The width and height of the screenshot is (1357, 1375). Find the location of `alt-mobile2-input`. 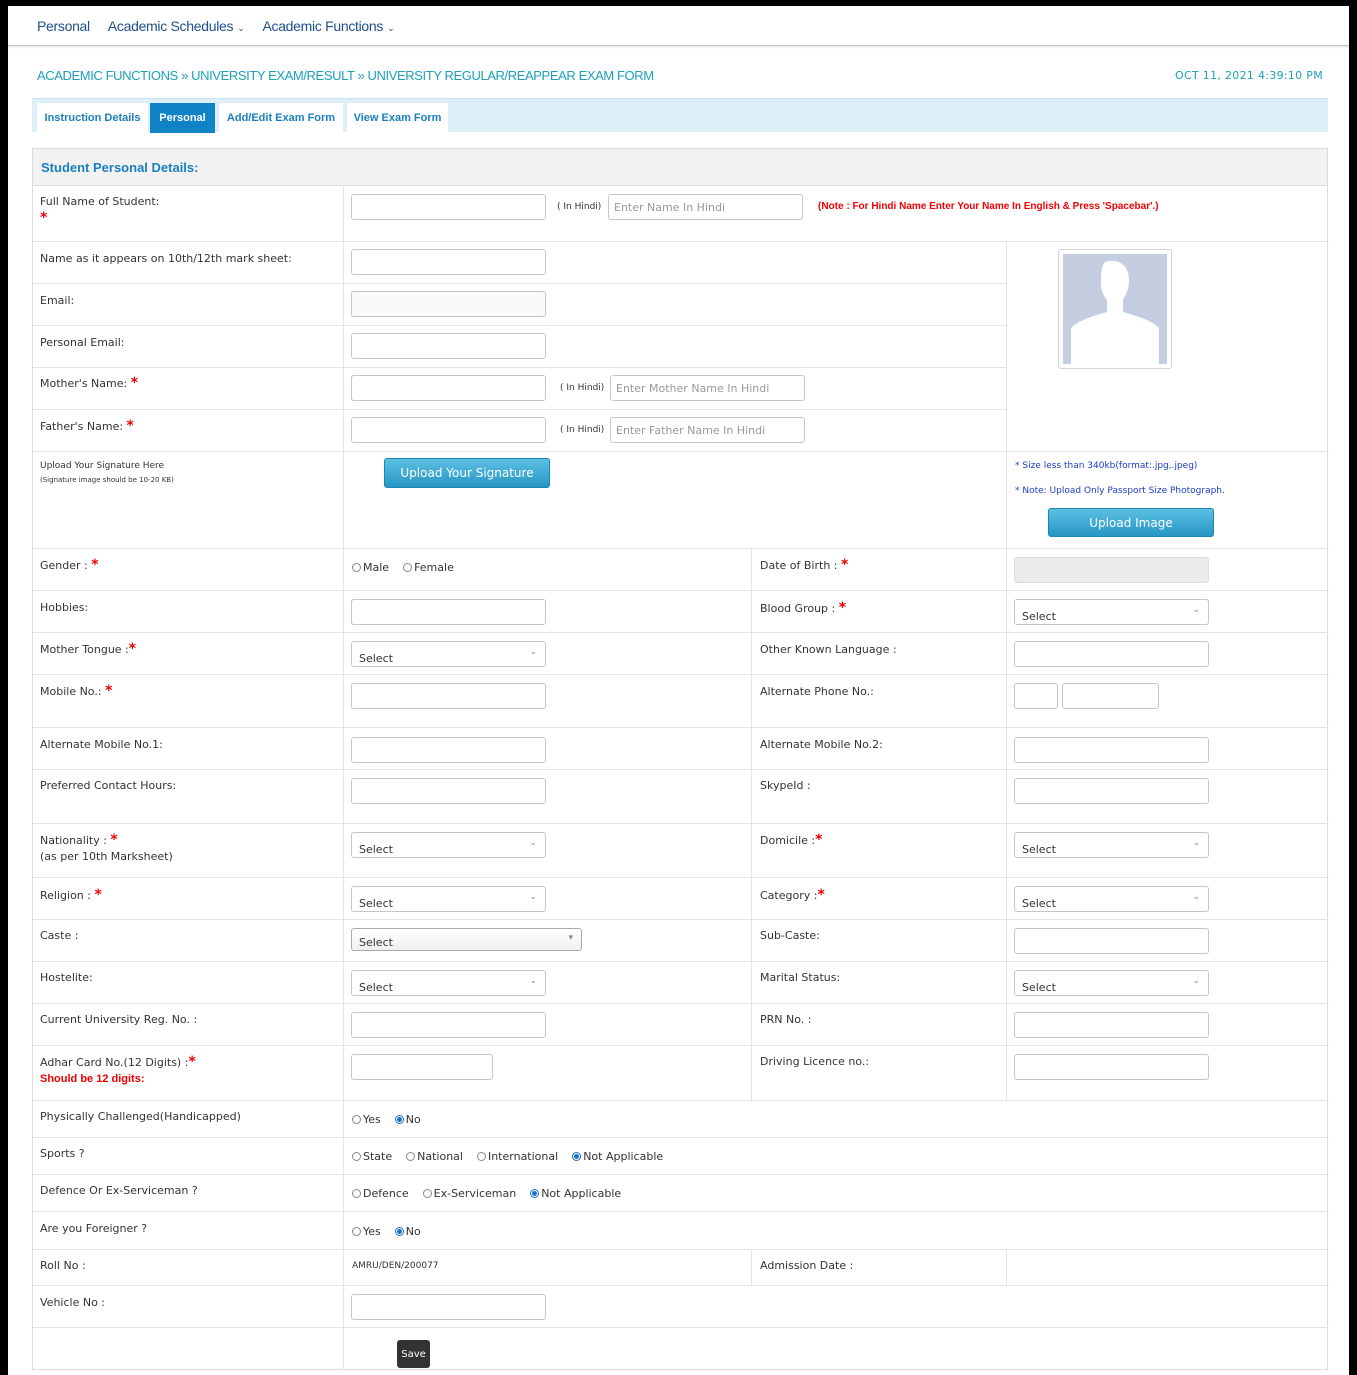

alt-mobile2-input is located at coordinates (1111, 750).